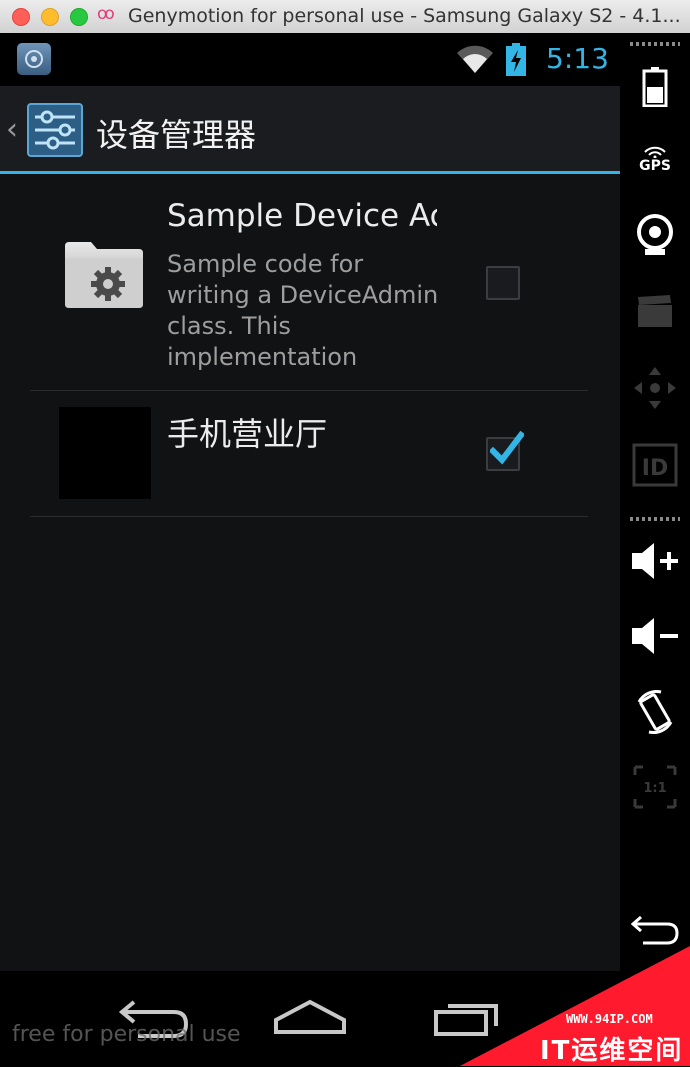 The height and width of the screenshot is (1067, 690). Describe the element at coordinates (309, 453) in the screenshot. I see `device-admin-item: 手机营业厅` at that location.